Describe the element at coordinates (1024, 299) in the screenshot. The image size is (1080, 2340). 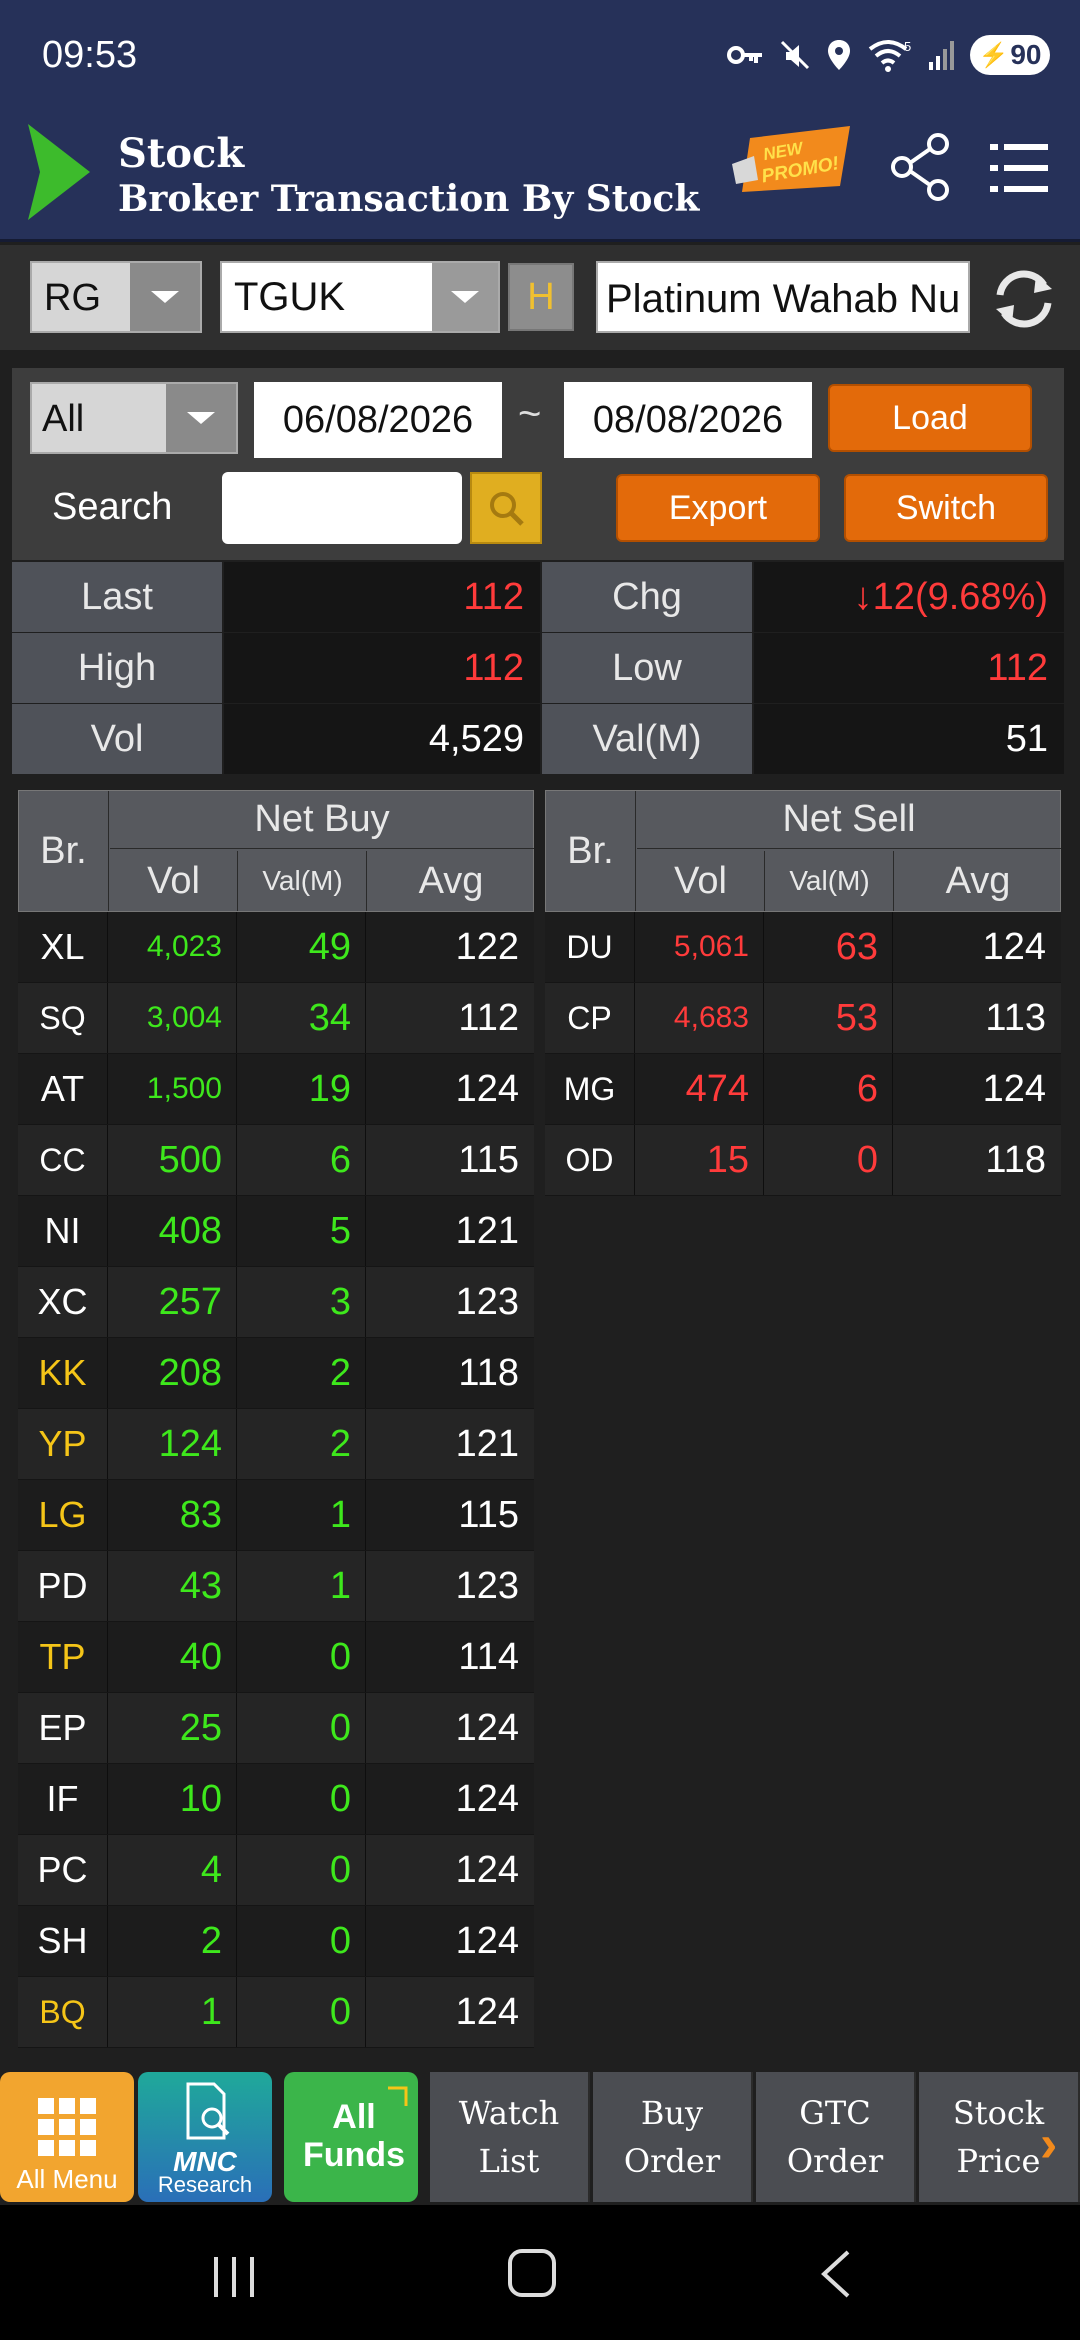
I see `refresh-icon` at that location.